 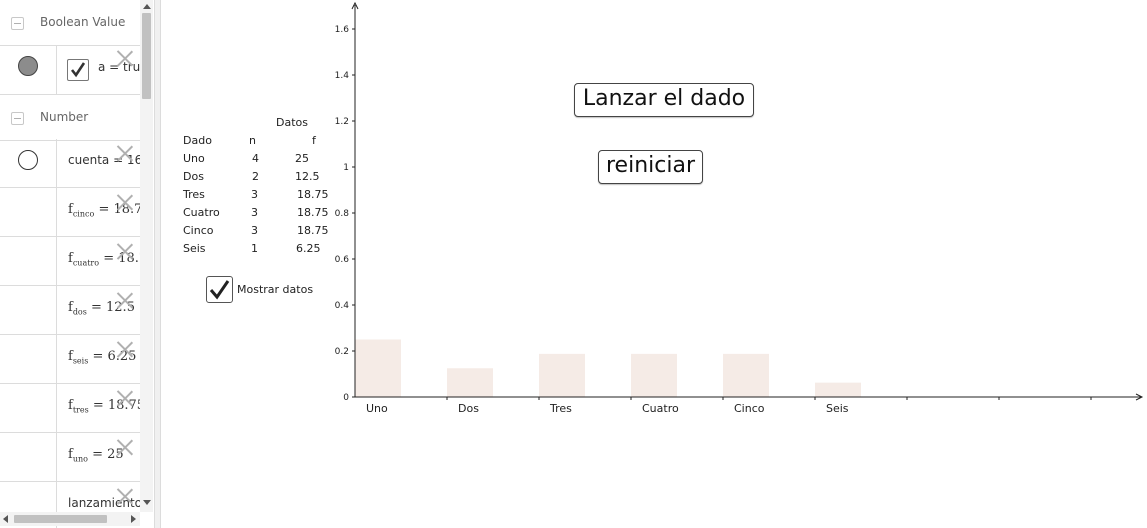 I want to click on reset-button: reiniciar, so click(x=650, y=167).